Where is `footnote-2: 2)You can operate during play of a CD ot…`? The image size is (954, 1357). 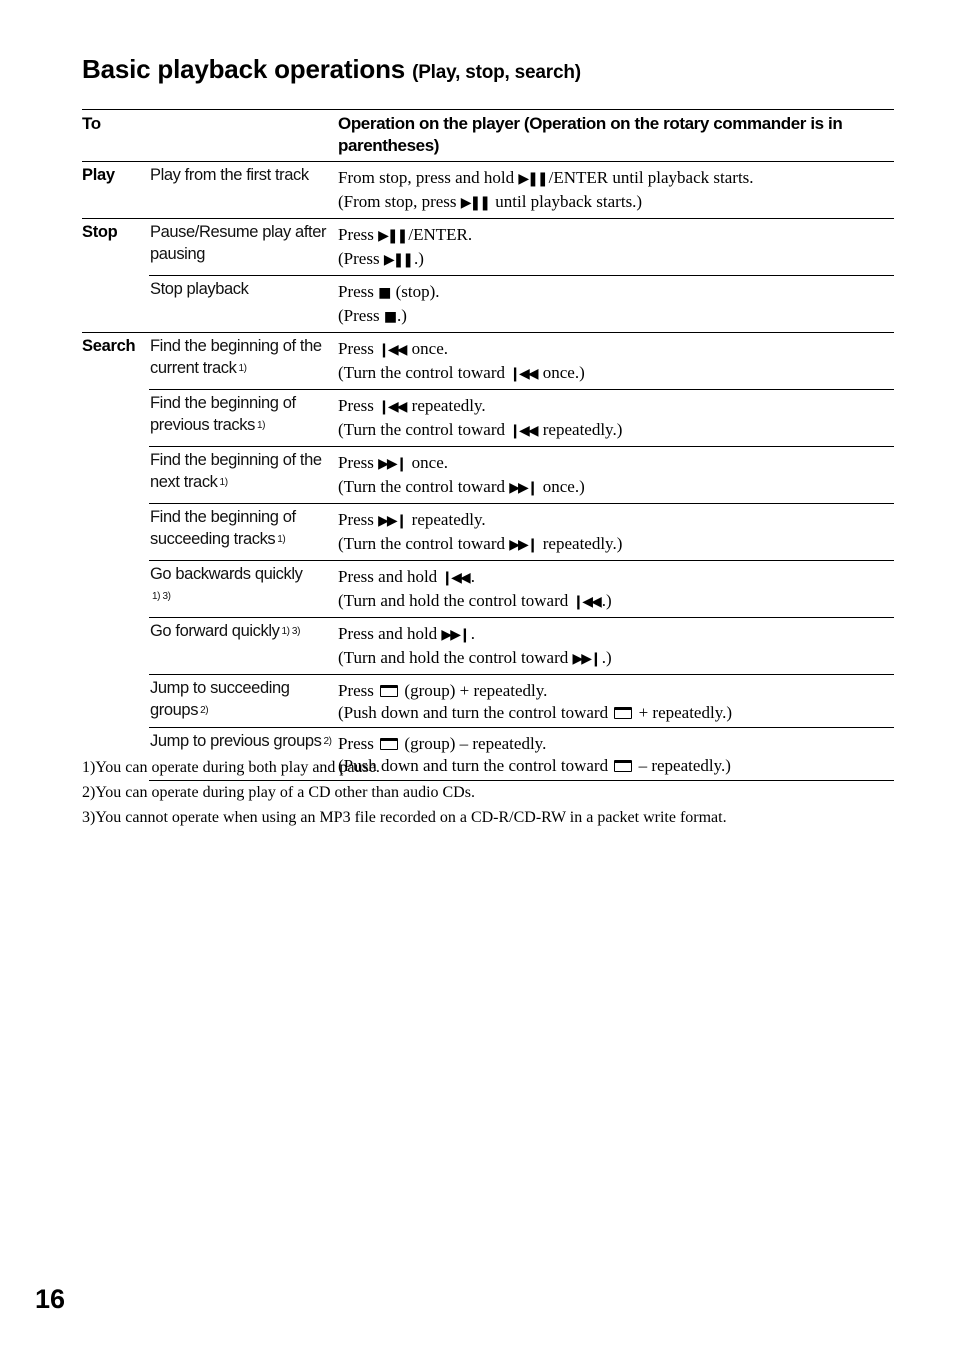 footnote-2: 2)You can operate during play of a CD ot… is located at coordinates (278, 792).